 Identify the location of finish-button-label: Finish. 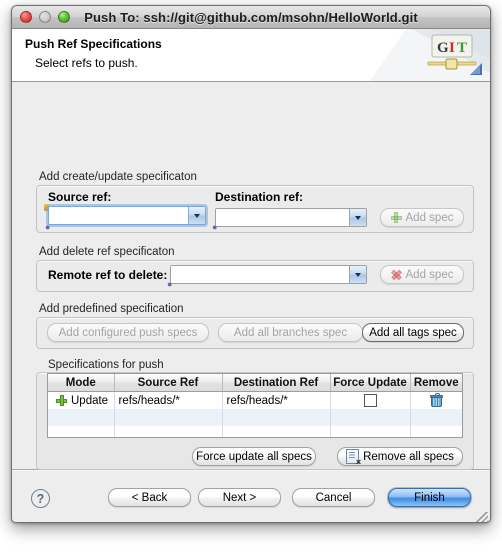
(429, 497).